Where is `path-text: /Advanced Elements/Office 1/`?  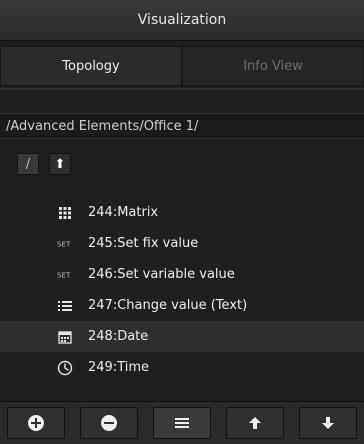 path-text: /Advanced Elements/Office 1/ is located at coordinates (102, 126).